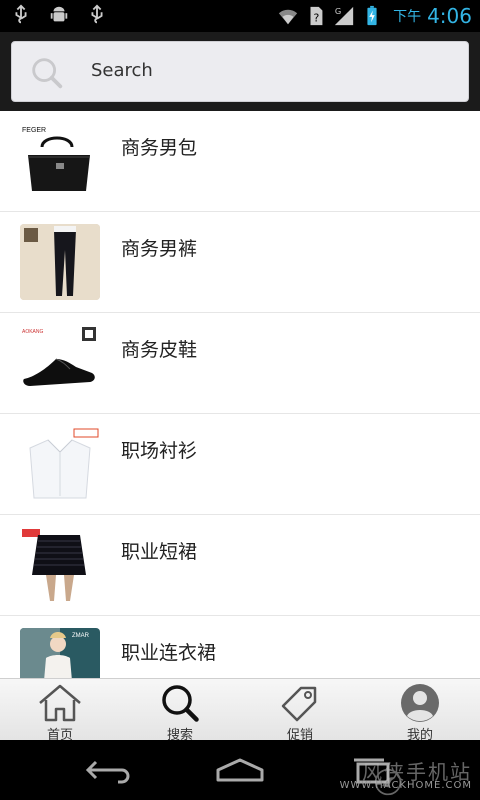 The height and width of the screenshot is (800, 480). I want to click on search-header: Search, so click(240, 71).